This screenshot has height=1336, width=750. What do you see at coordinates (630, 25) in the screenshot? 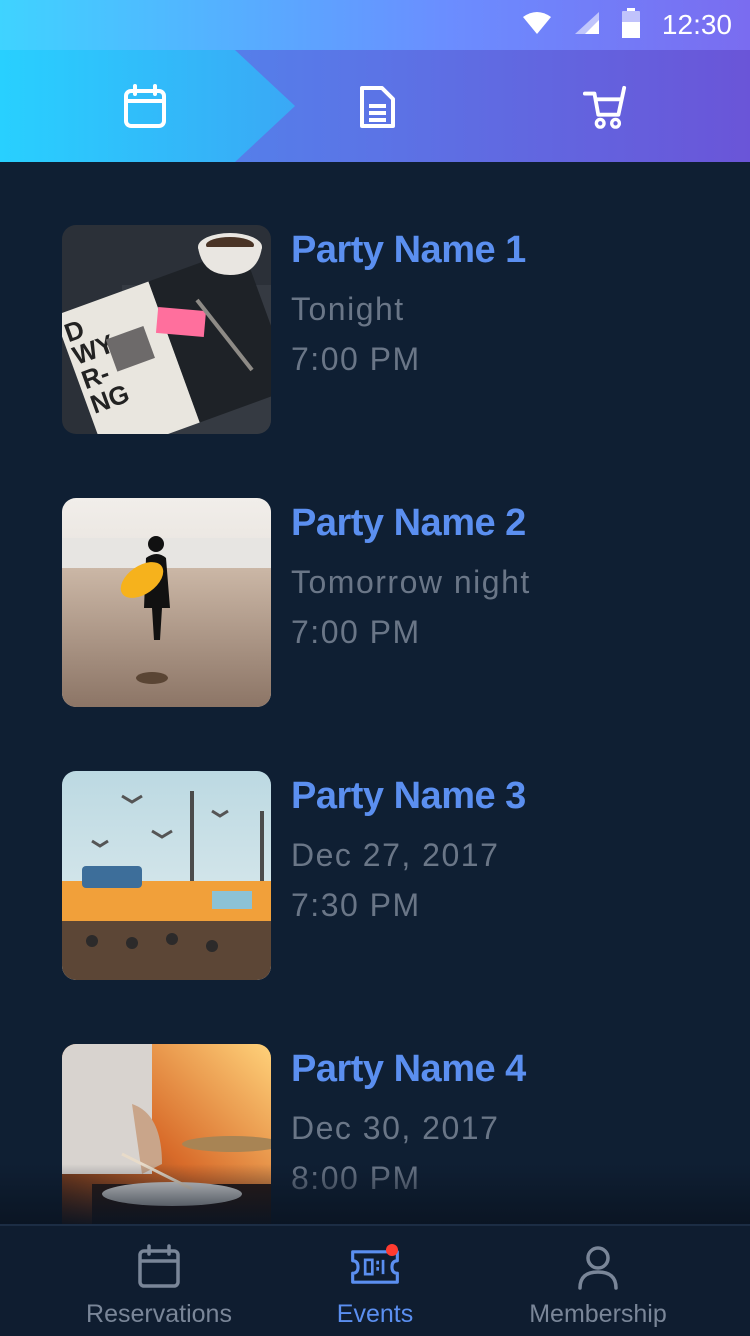
I see `battery-icon` at bounding box center [630, 25].